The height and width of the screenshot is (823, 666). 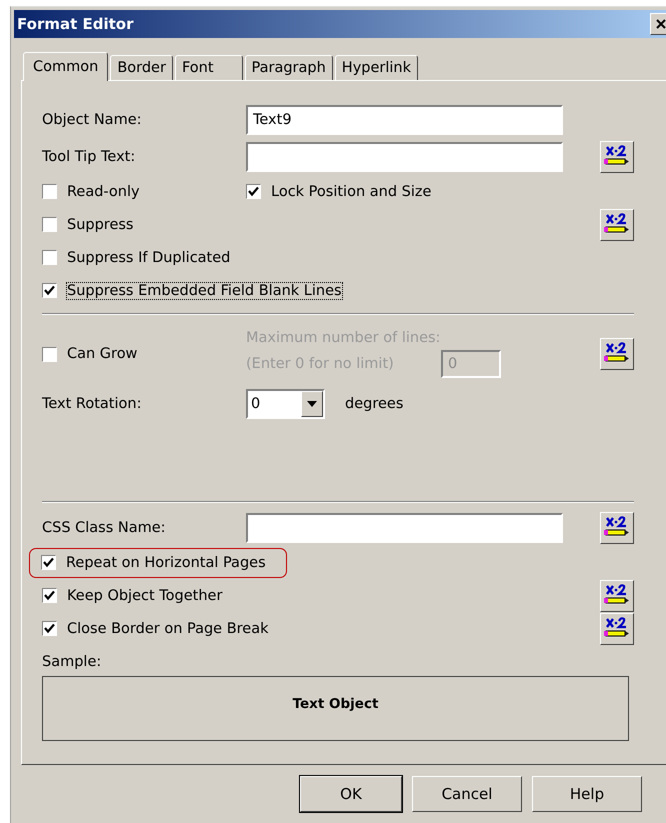 I want to click on tab: Hyperlink, so click(x=376, y=67).